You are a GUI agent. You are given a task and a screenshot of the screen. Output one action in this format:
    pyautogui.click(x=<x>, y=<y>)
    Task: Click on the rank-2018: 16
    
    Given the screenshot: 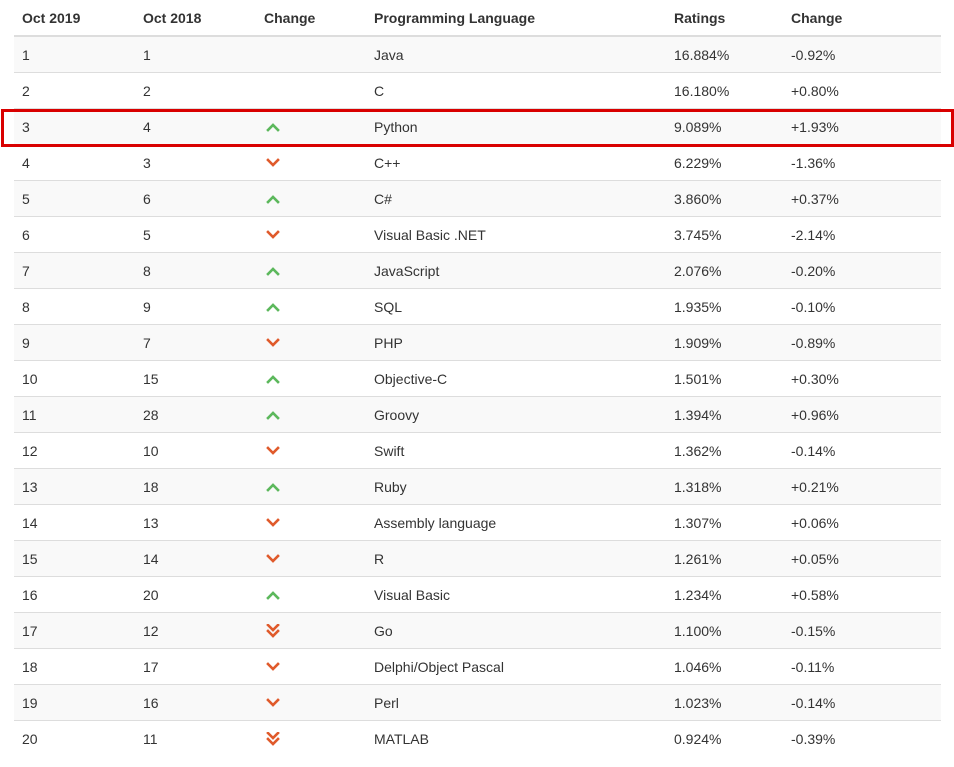 What is the action you would take?
    pyautogui.click(x=195, y=702)
    